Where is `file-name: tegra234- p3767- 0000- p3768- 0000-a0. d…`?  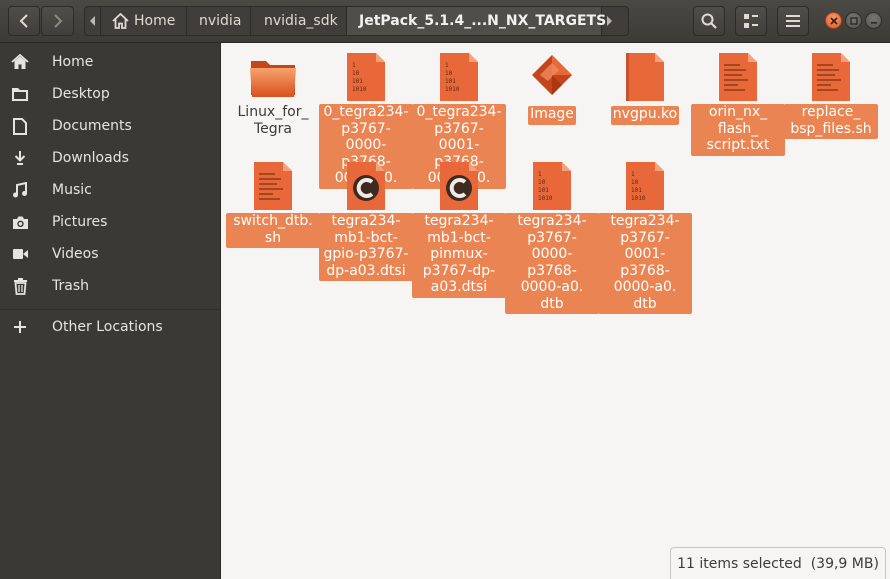
file-name: tegra234- p3767- 0000- p3768- 0000-a0. d… is located at coordinates (552, 263).